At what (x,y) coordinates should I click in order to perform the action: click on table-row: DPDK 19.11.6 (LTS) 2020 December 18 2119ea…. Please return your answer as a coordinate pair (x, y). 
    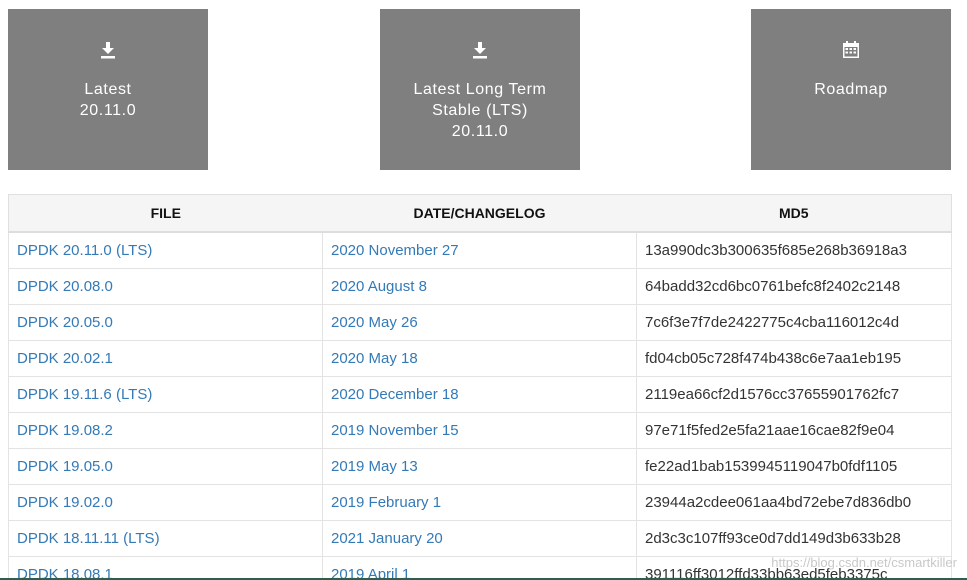
    Looking at the image, I should click on (480, 394).